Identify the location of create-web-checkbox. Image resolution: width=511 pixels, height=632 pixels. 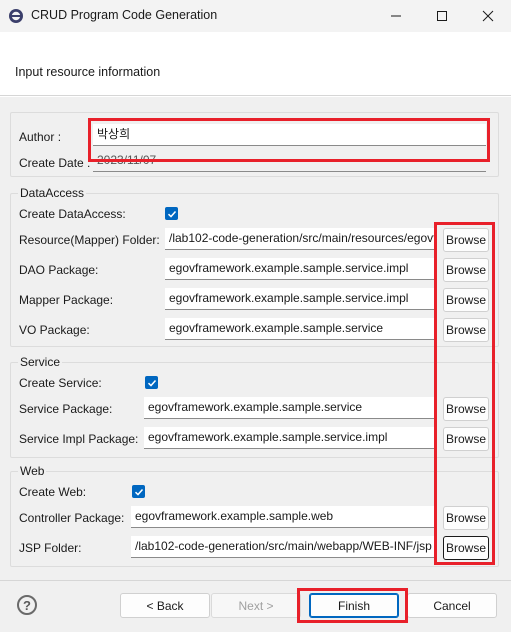
(138, 491).